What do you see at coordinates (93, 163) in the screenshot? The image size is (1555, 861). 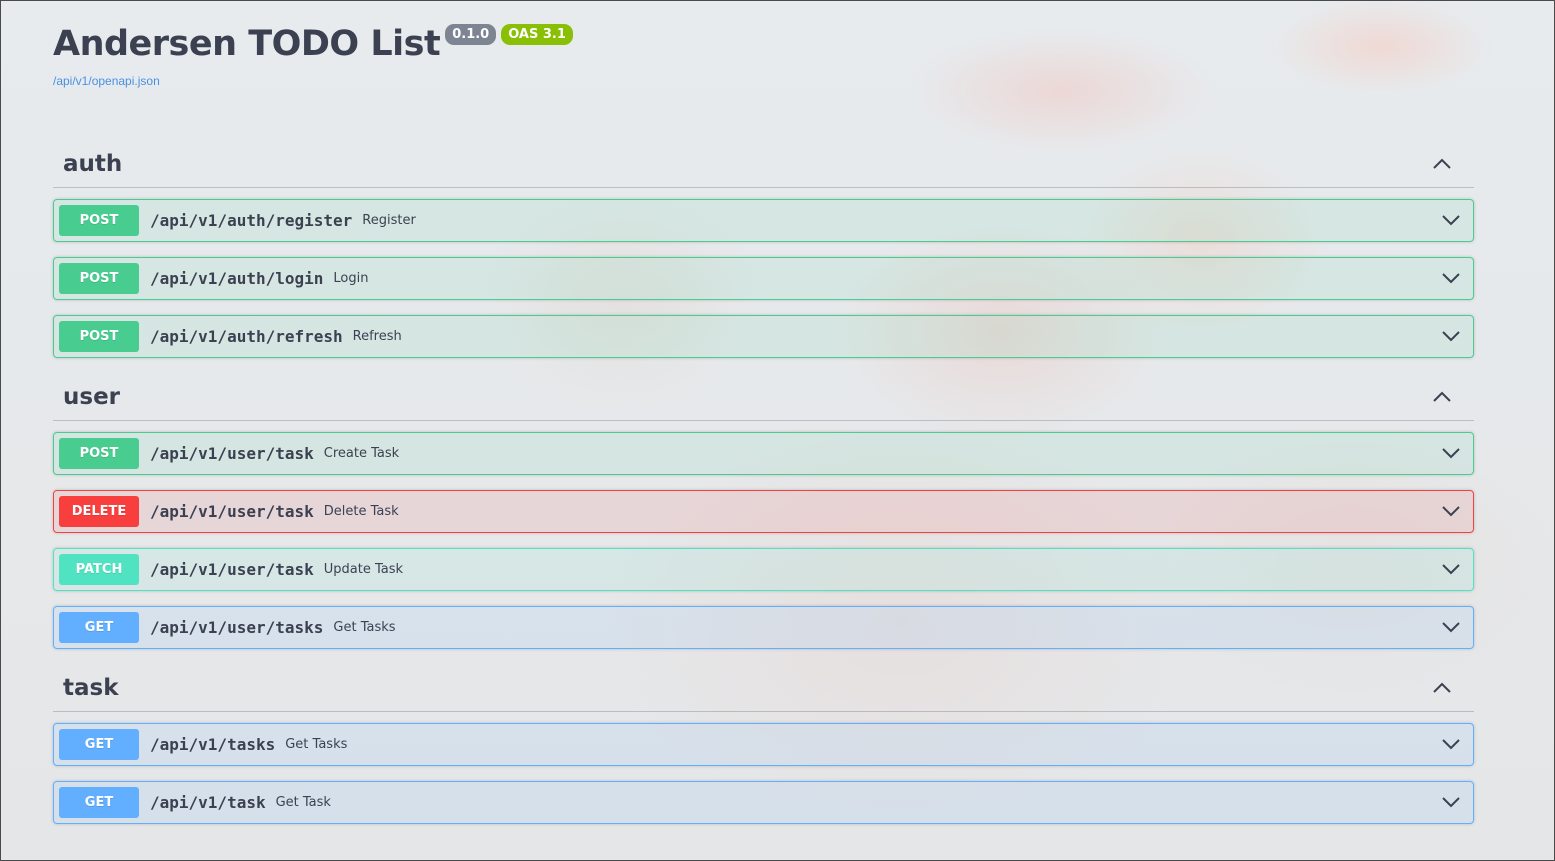 I see `tag-name: auth` at bounding box center [93, 163].